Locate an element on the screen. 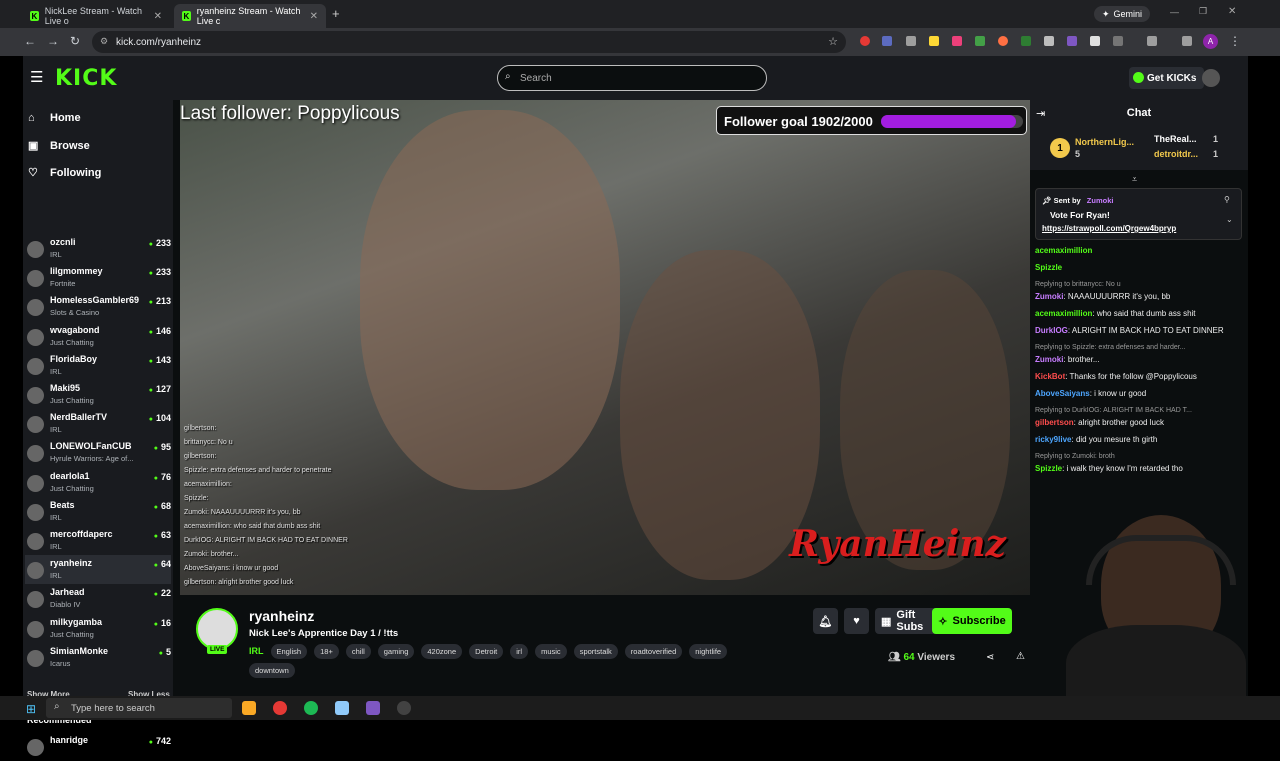 The height and width of the screenshot is (761, 1280). sidebar-item-home: ⌂ Home is located at coordinates (54, 118).